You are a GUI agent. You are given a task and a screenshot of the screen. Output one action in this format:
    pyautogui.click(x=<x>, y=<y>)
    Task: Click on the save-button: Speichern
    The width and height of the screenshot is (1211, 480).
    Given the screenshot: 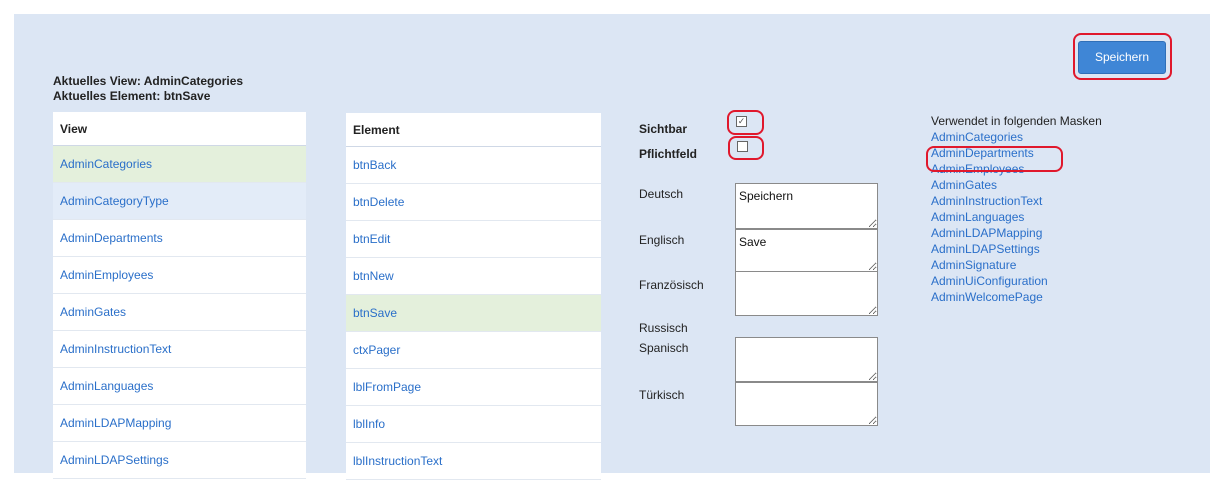 What is the action you would take?
    pyautogui.click(x=1122, y=57)
    